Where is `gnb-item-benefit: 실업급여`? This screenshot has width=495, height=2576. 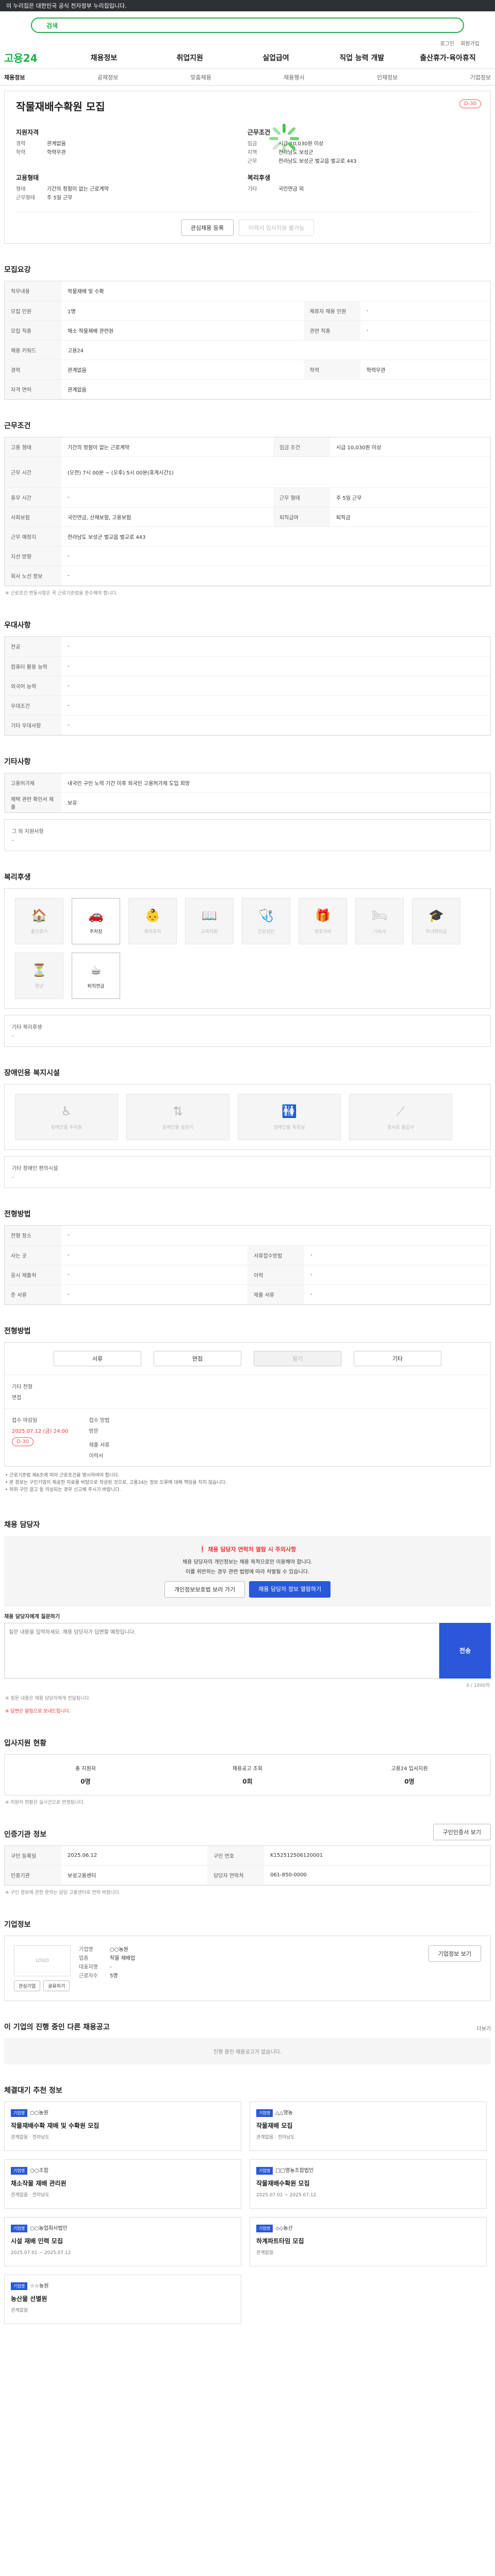 gnb-item-benefit: 실업급여 is located at coordinates (276, 58).